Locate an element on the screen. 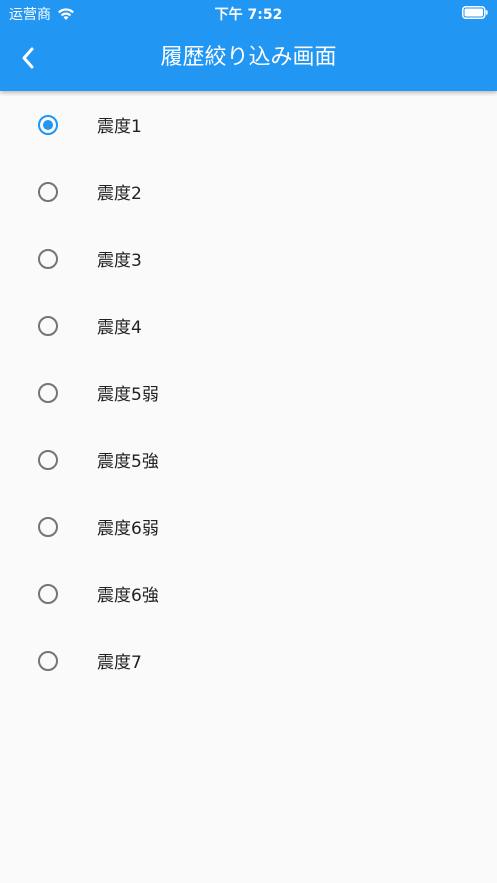 Image resolution: width=497 pixels, height=883 pixels. option-label: 震度3 is located at coordinates (119, 261).